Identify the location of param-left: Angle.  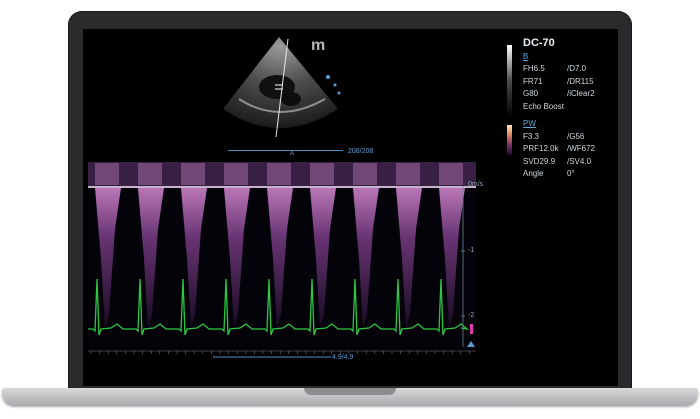
(533, 173).